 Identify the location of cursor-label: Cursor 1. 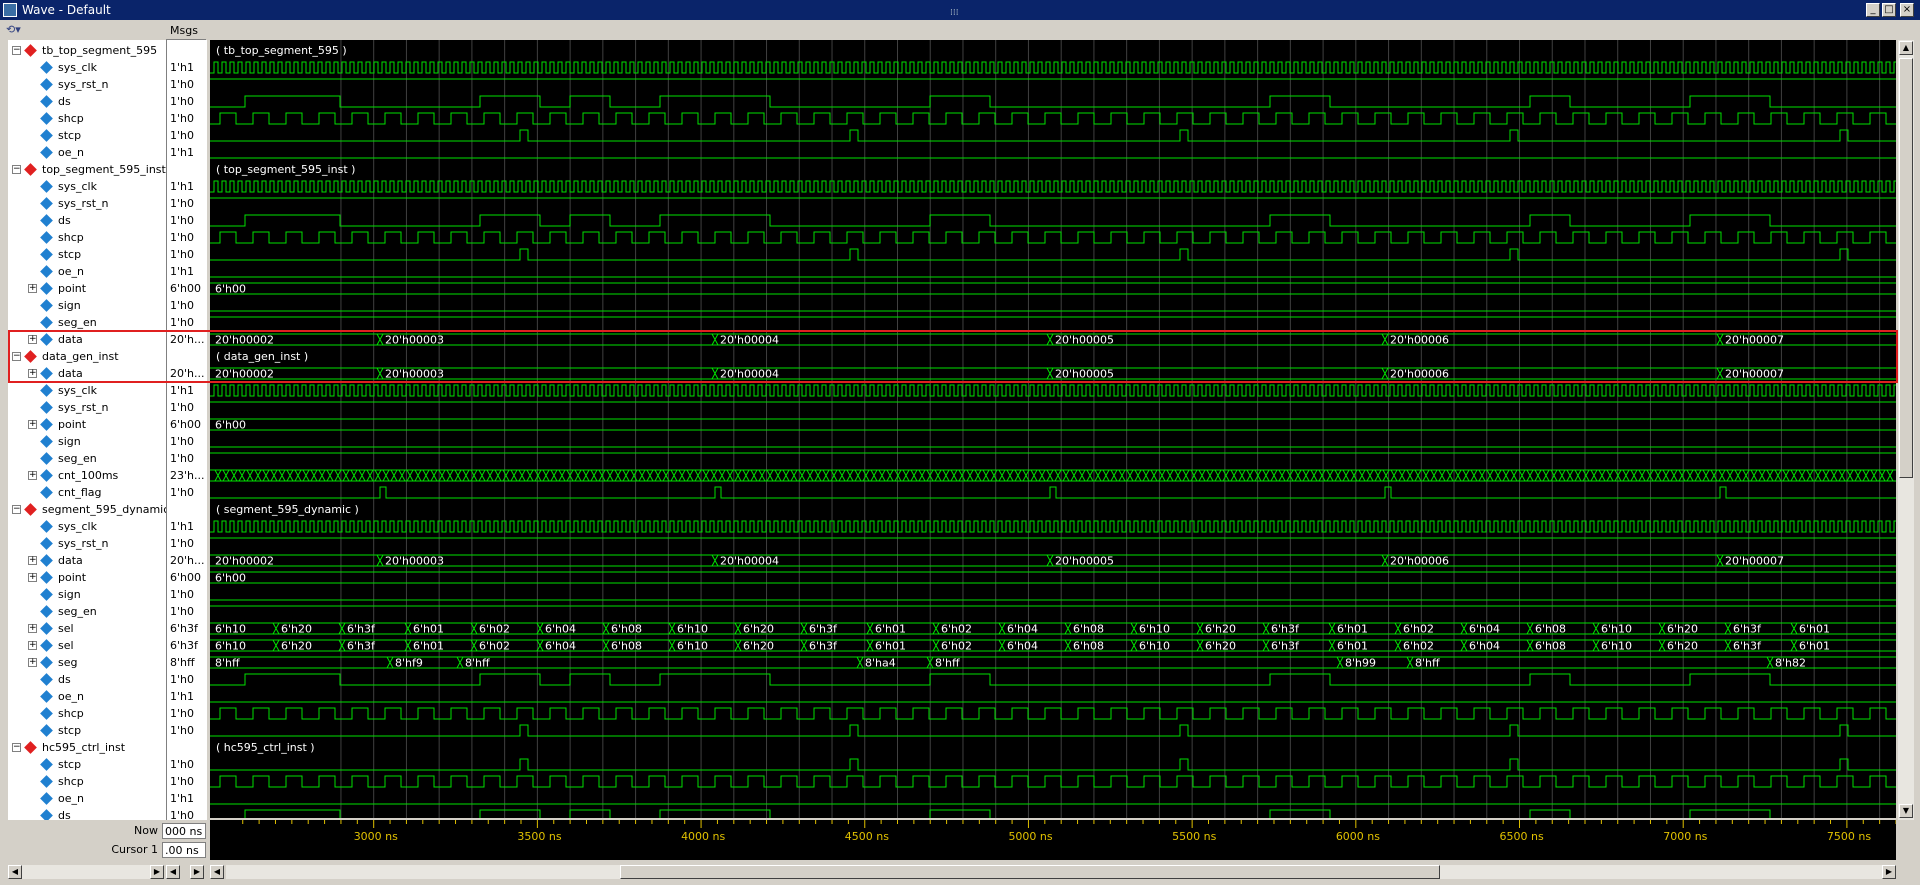
(134, 850).